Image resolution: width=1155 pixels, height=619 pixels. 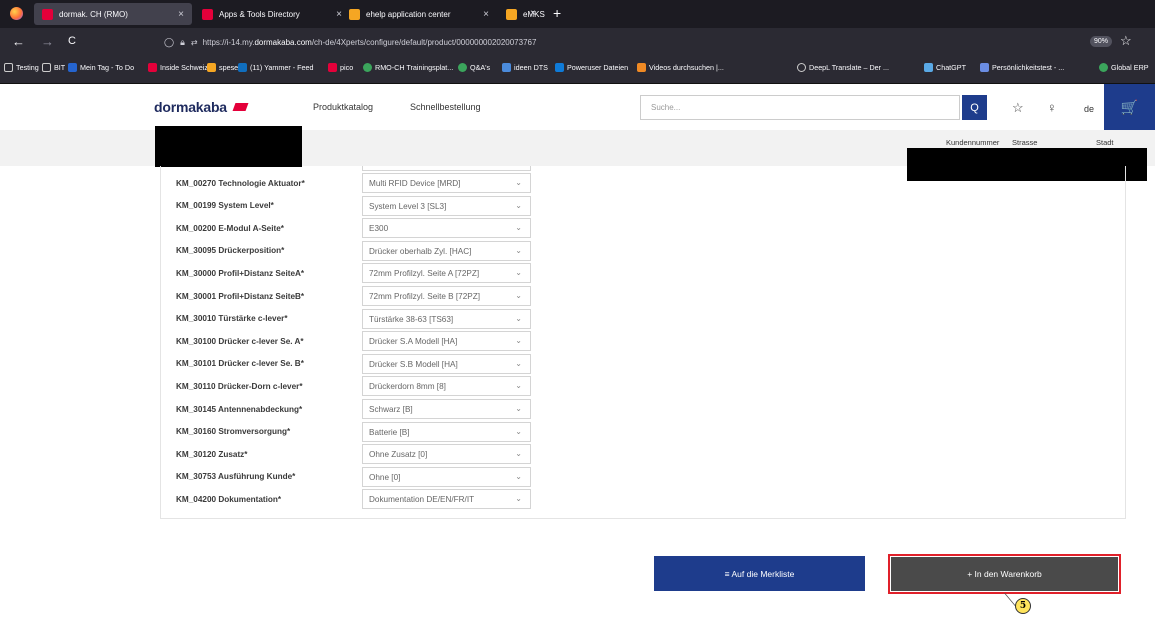 What do you see at coordinates (47, 41) in the screenshot?
I see `forward-button: →` at bounding box center [47, 41].